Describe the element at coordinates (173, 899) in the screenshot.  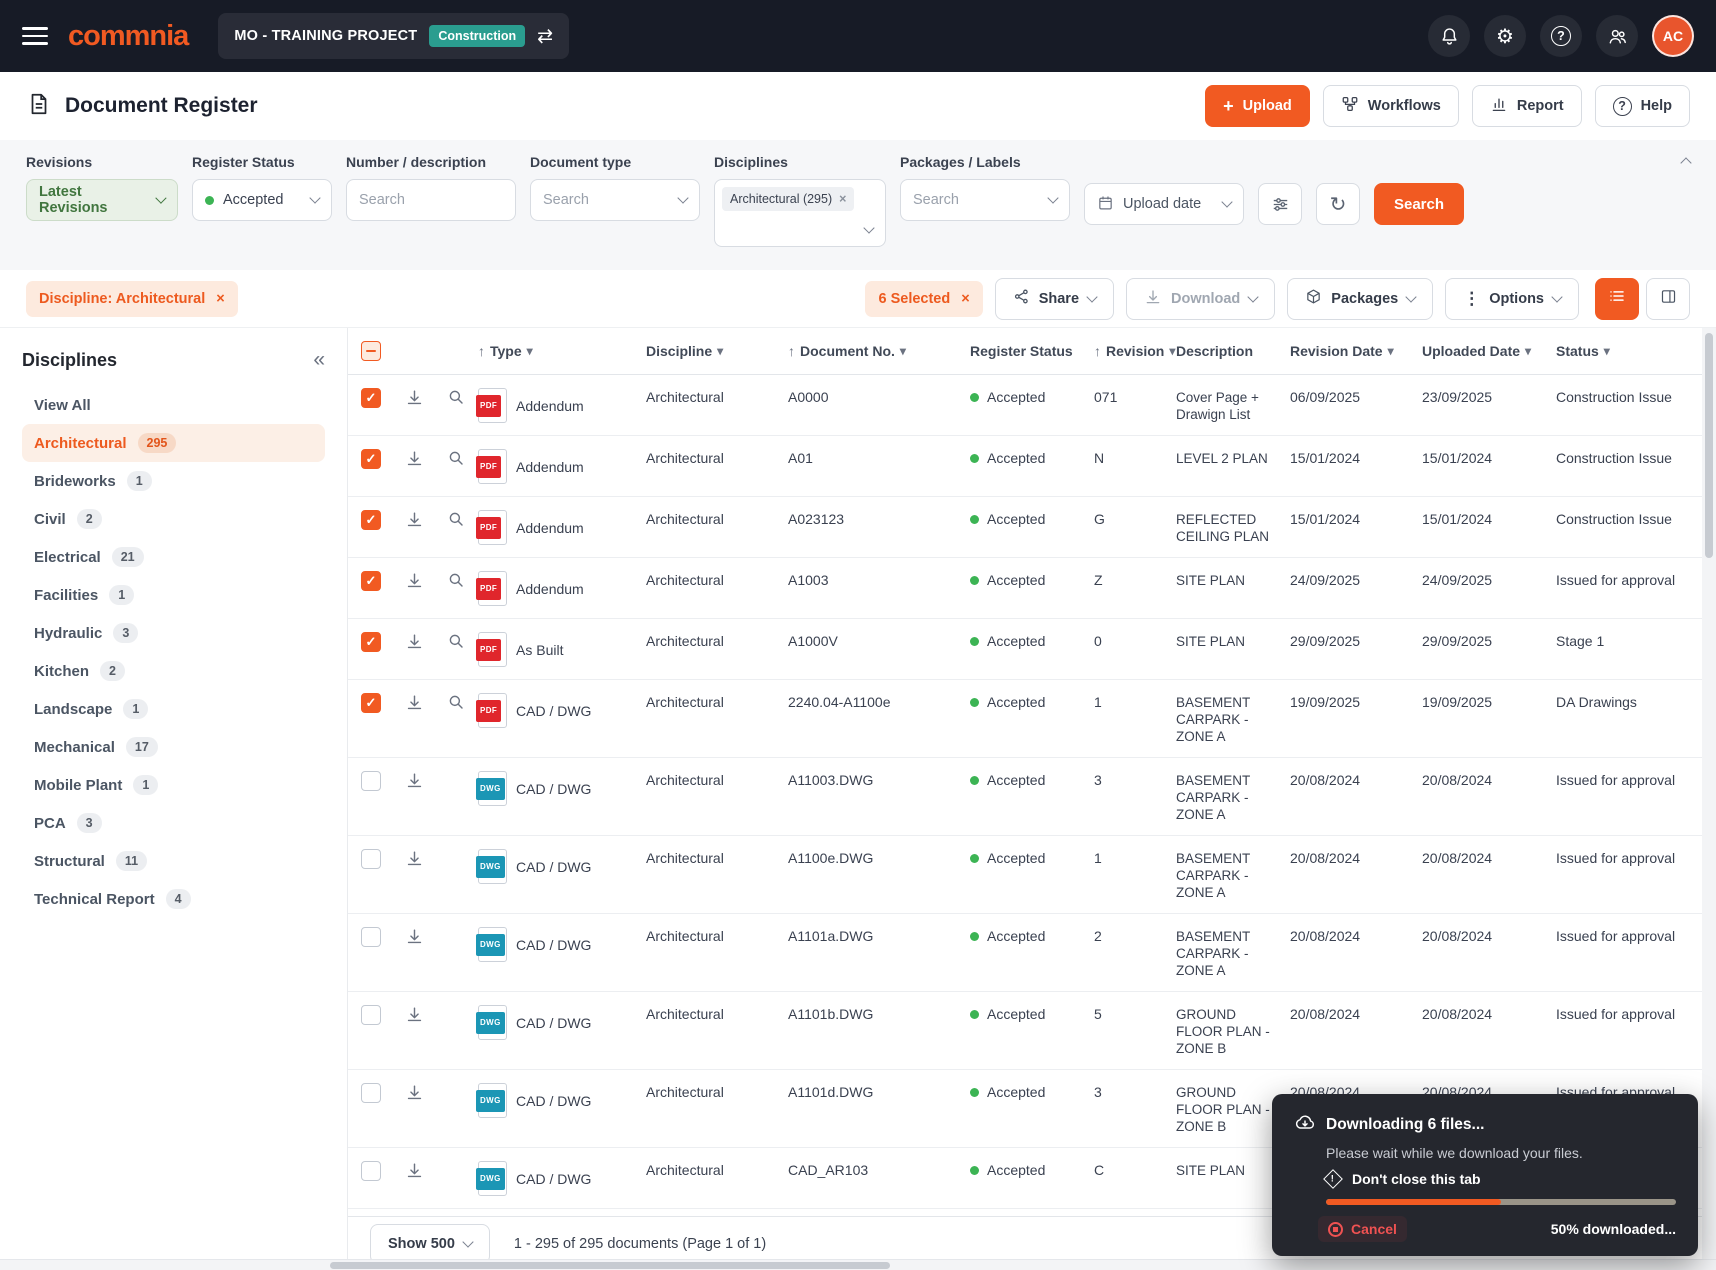
I see `sidebar-item: Technical Report 4` at that location.